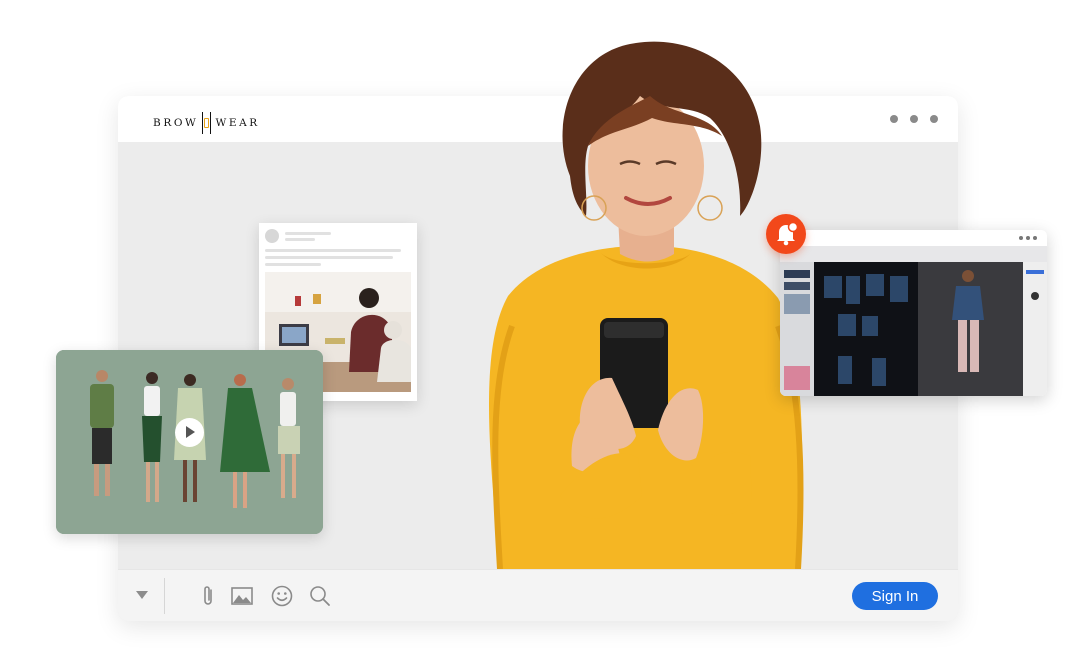 This screenshot has height=651, width=1082. I want to click on logo-text-right: WEAR, so click(237, 123).